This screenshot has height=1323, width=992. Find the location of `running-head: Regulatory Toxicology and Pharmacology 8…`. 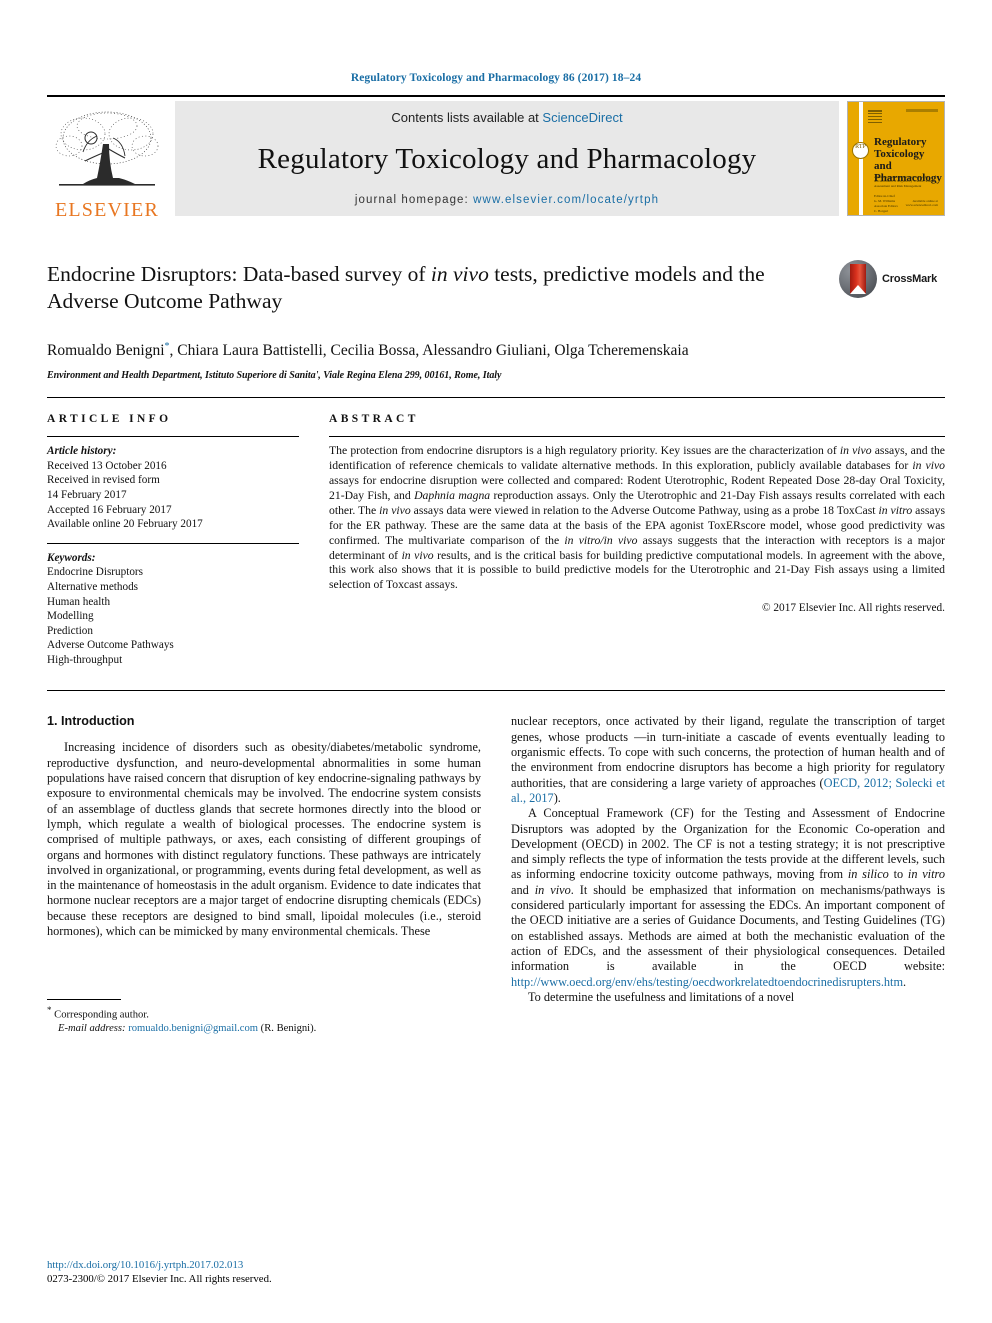

running-head: Regulatory Toxicology and Pharmacology 8… is located at coordinates (496, 78).